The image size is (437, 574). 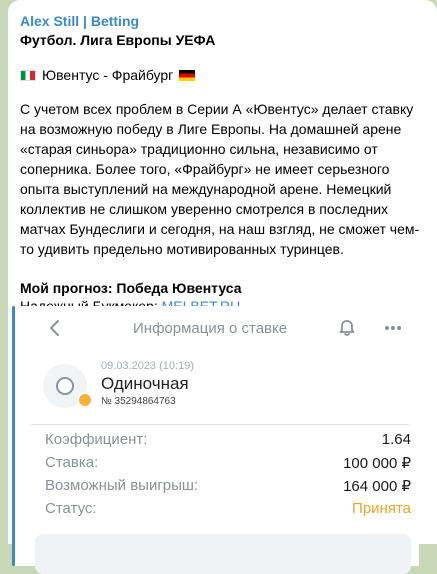 I want to click on row-label: Возможный выигрыш:, so click(x=122, y=485).